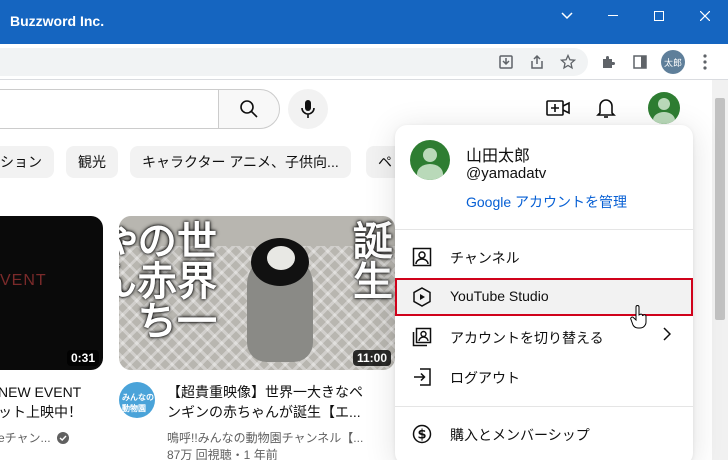 Image resolution: width=728 pixels, height=460 pixels. I want to click on more-vert-icon, so click(705, 62).